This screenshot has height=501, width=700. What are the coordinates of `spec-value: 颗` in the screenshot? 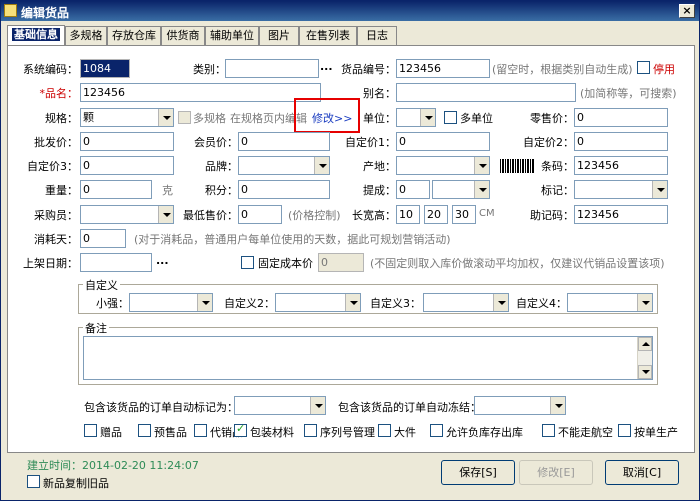 It's located at (88, 117).